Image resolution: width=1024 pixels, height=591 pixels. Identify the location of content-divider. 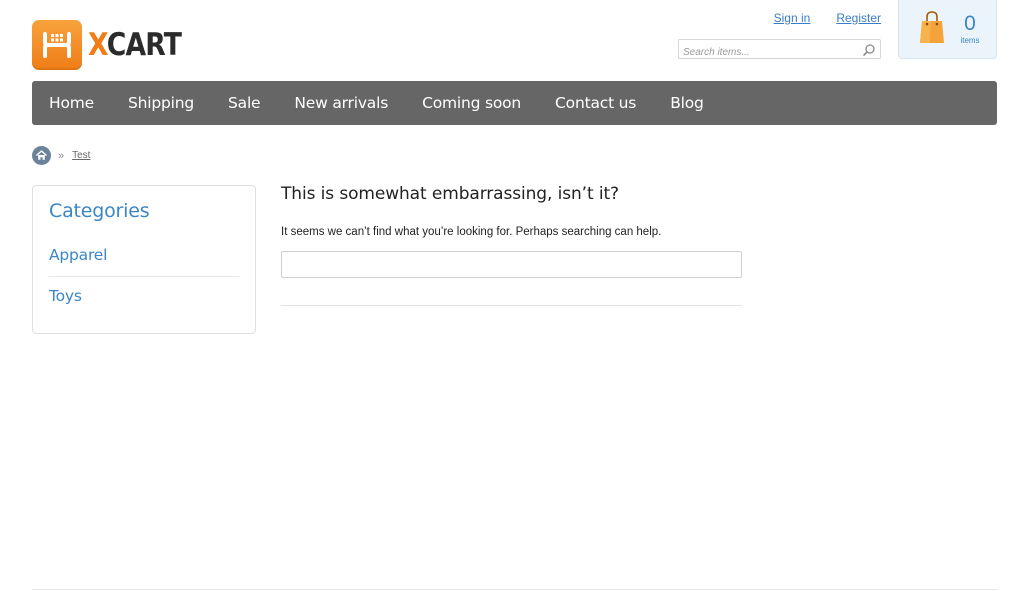
(511, 305).